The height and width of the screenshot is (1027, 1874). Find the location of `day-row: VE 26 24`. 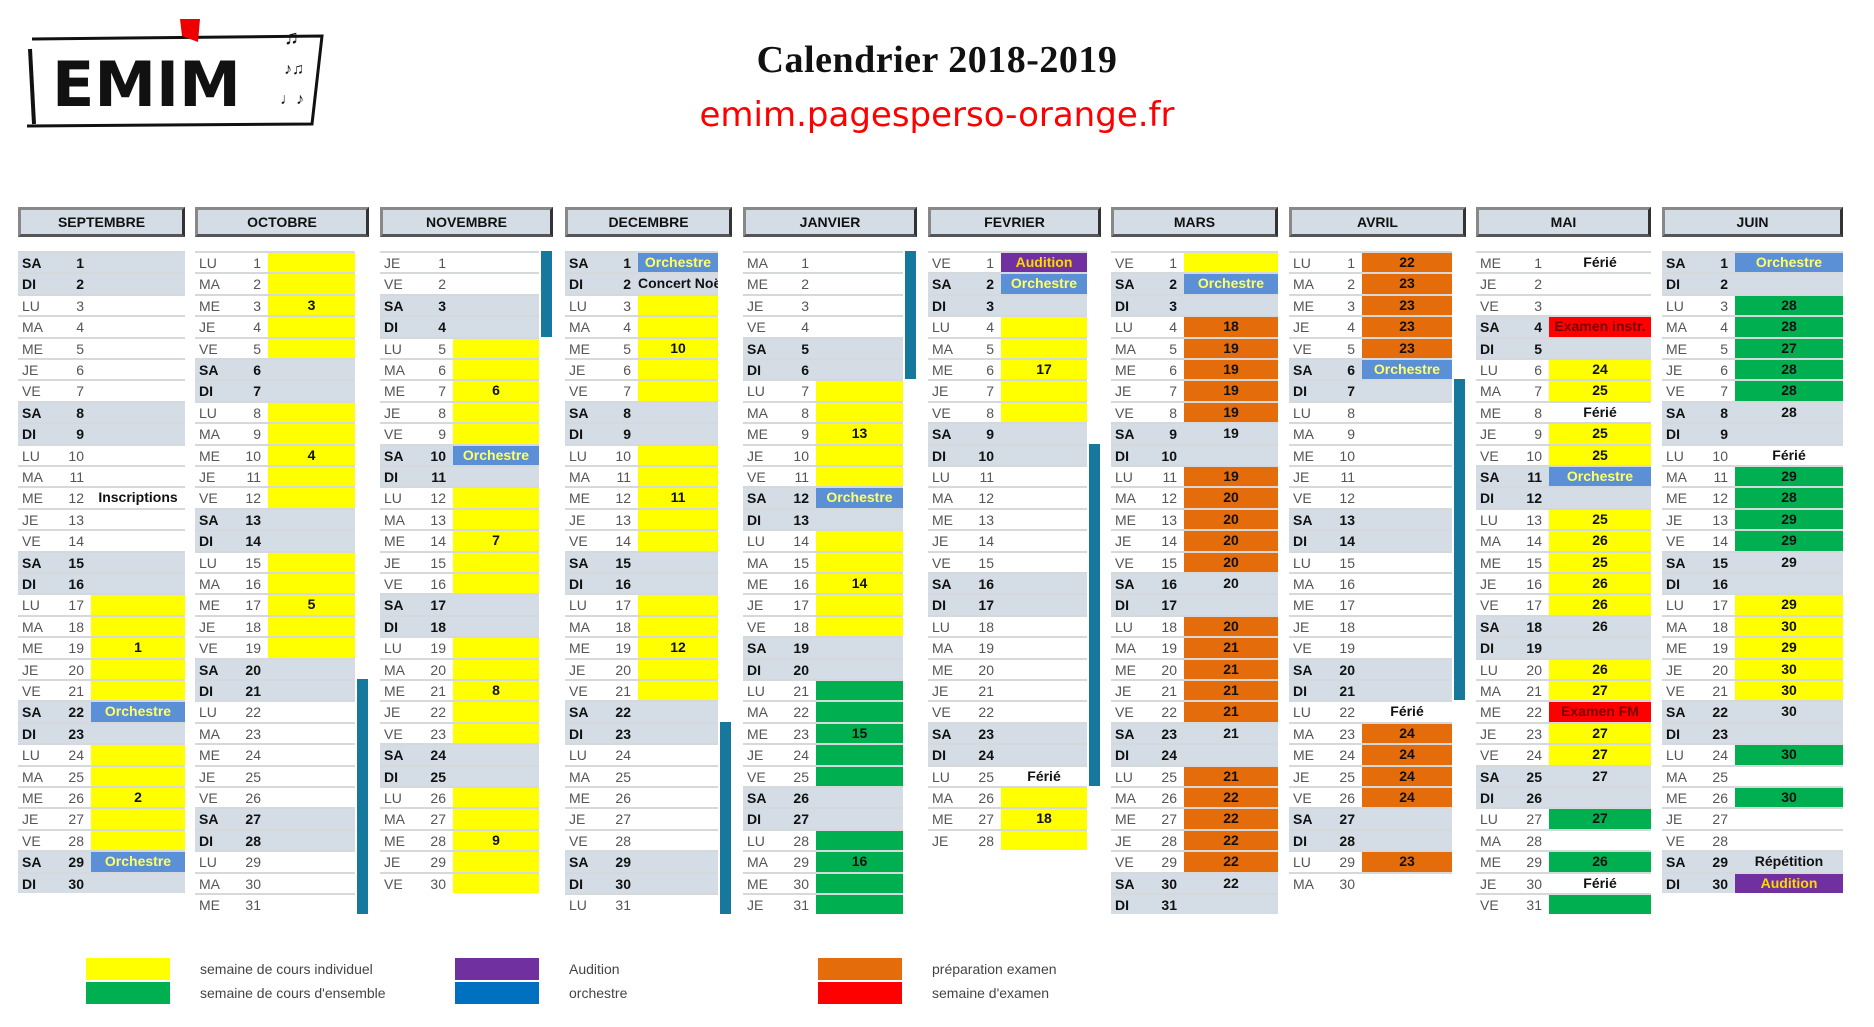

day-row: VE 26 24 is located at coordinates (1370, 797).